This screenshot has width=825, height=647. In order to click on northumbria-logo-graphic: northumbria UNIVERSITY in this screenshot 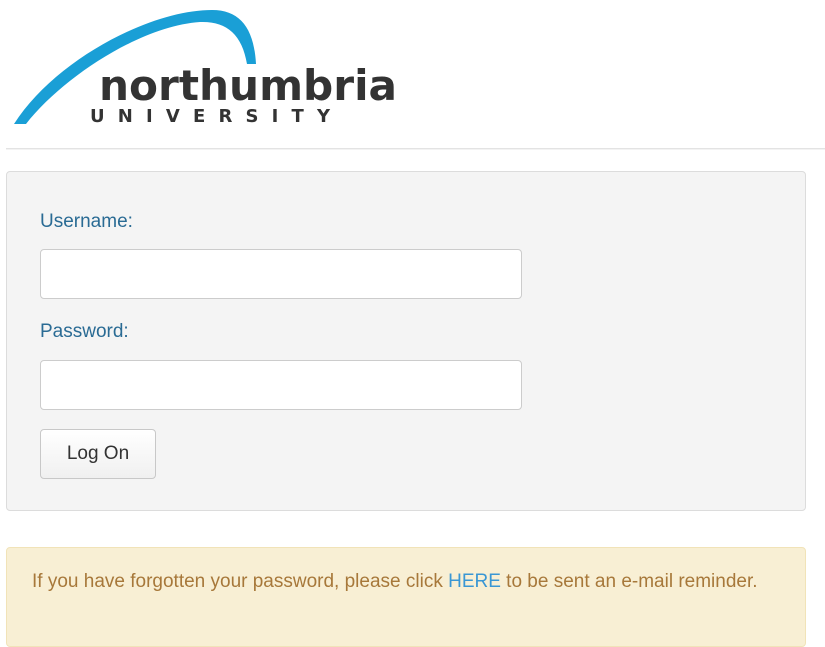, I will do `click(205, 68)`.